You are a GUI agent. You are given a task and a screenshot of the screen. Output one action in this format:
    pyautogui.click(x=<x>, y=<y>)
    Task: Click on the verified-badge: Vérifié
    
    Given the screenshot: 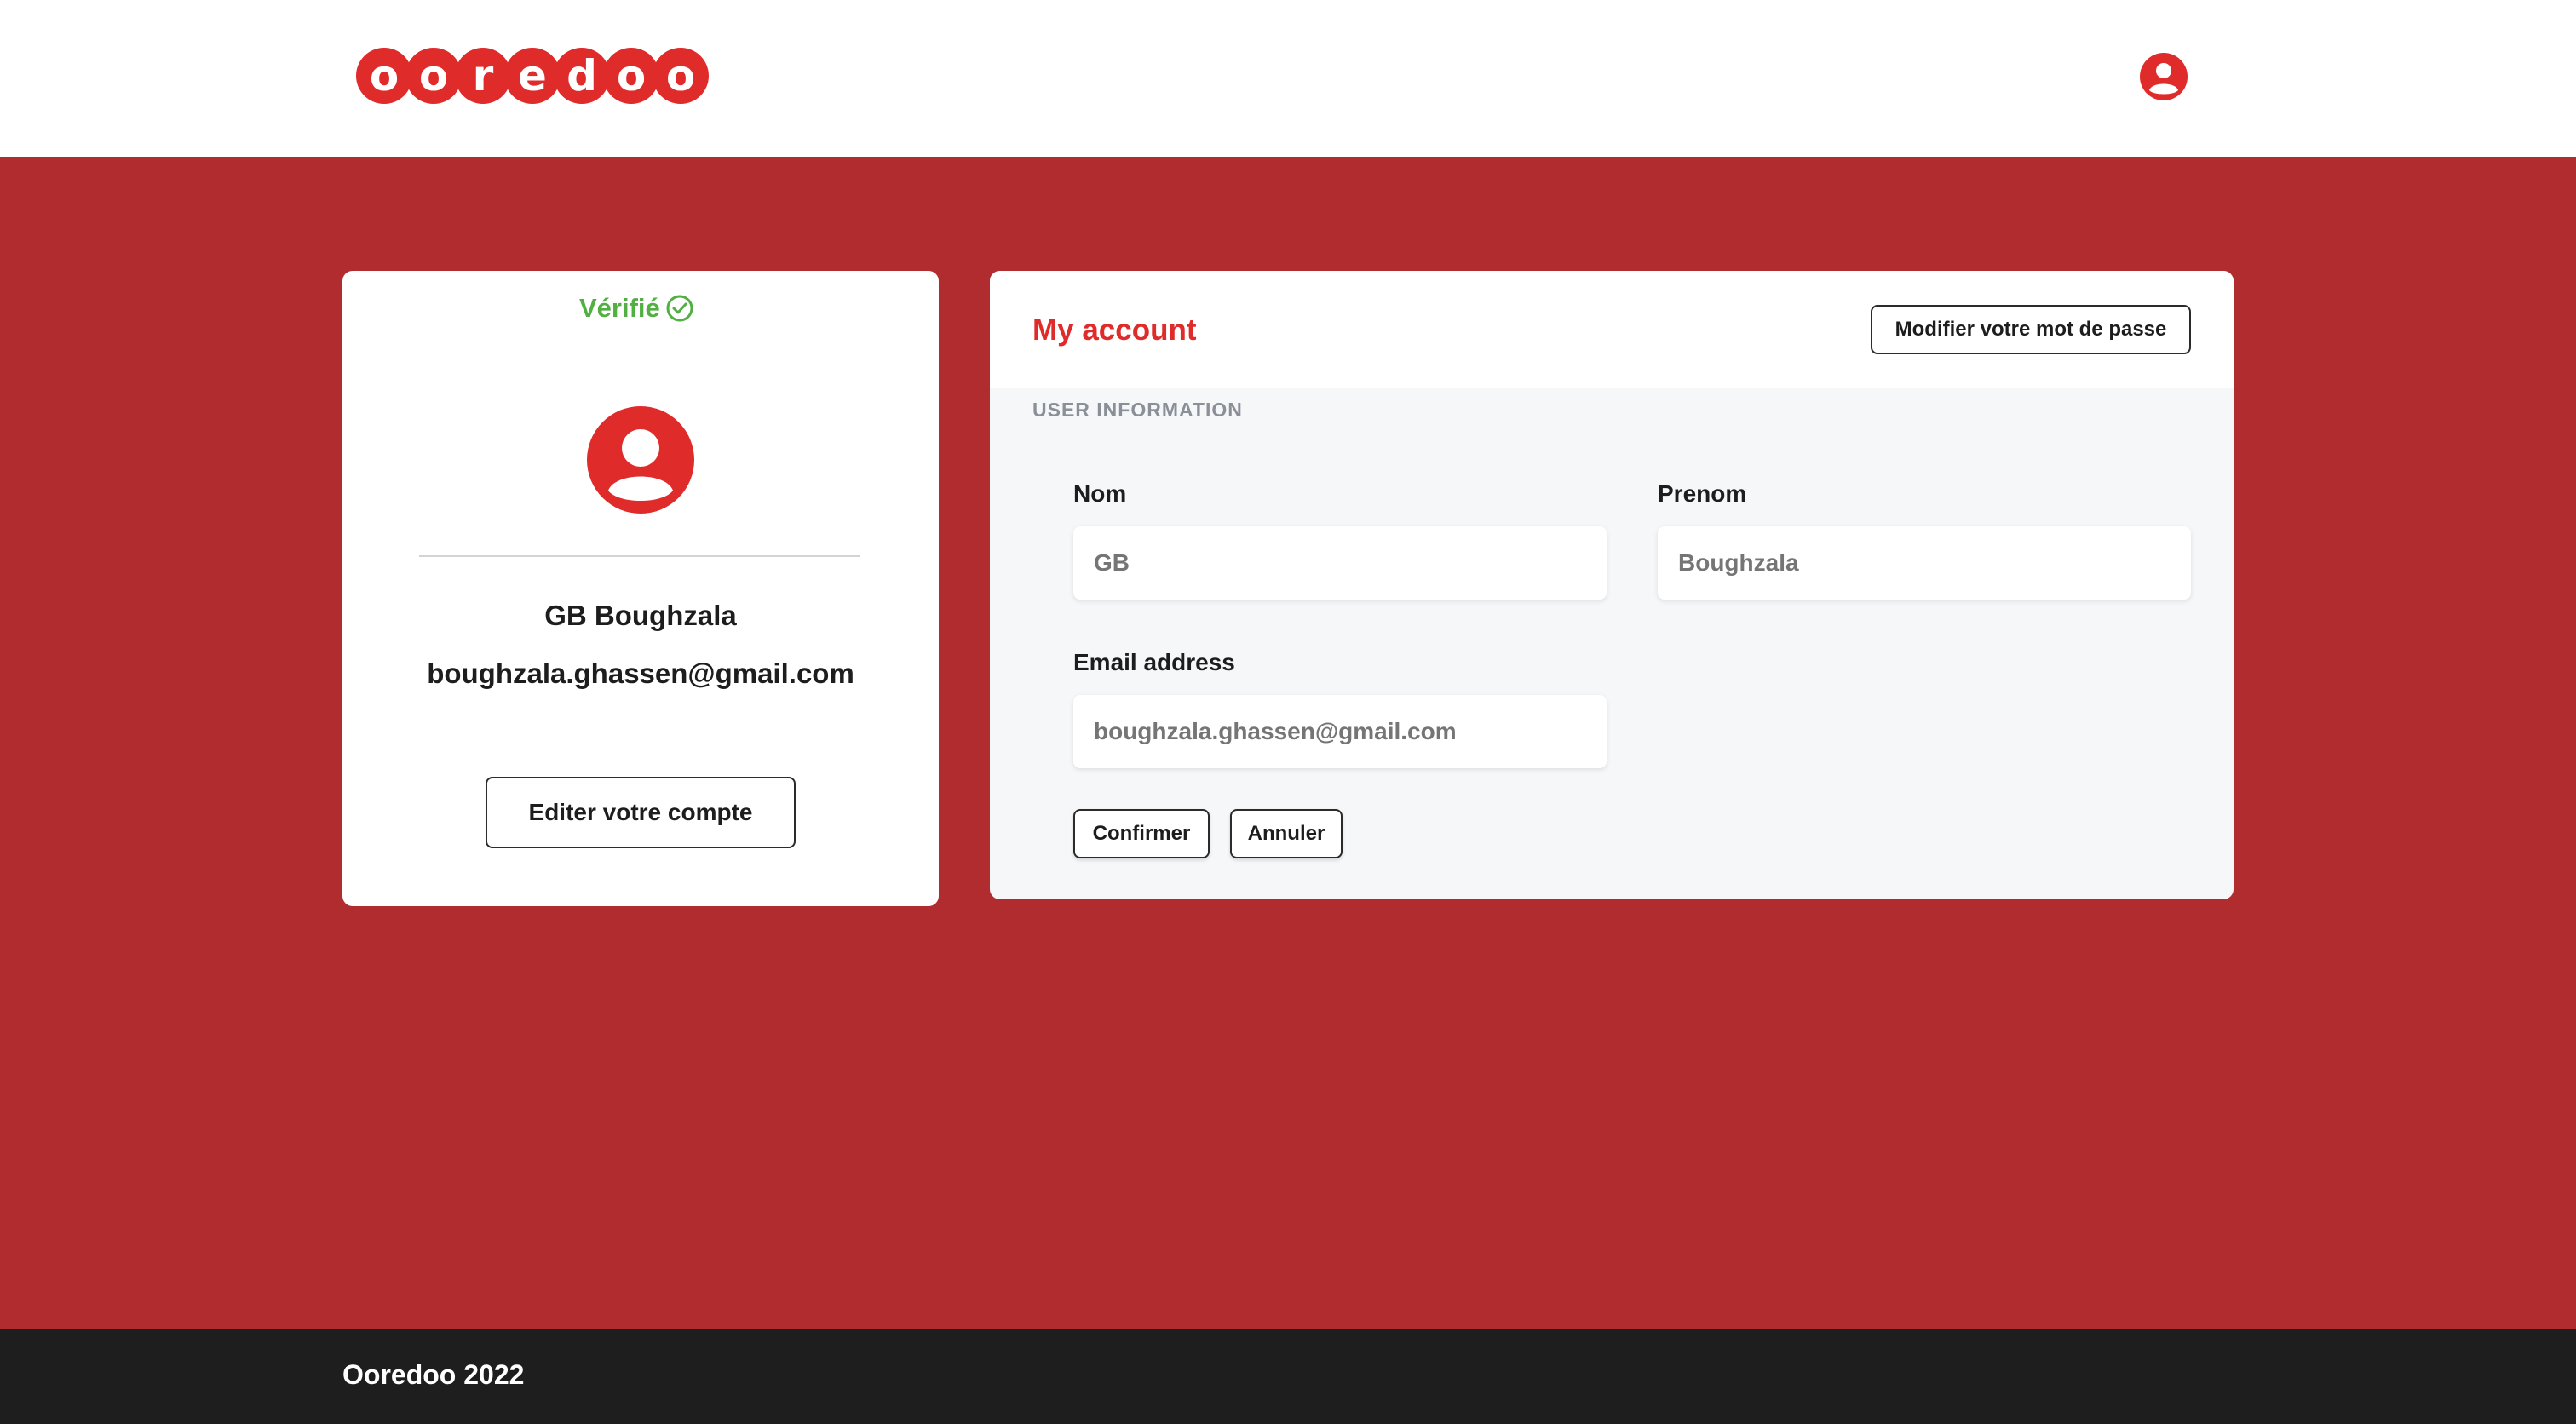 What is the action you would take?
    pyautogui.click(x=637, y=308)
    